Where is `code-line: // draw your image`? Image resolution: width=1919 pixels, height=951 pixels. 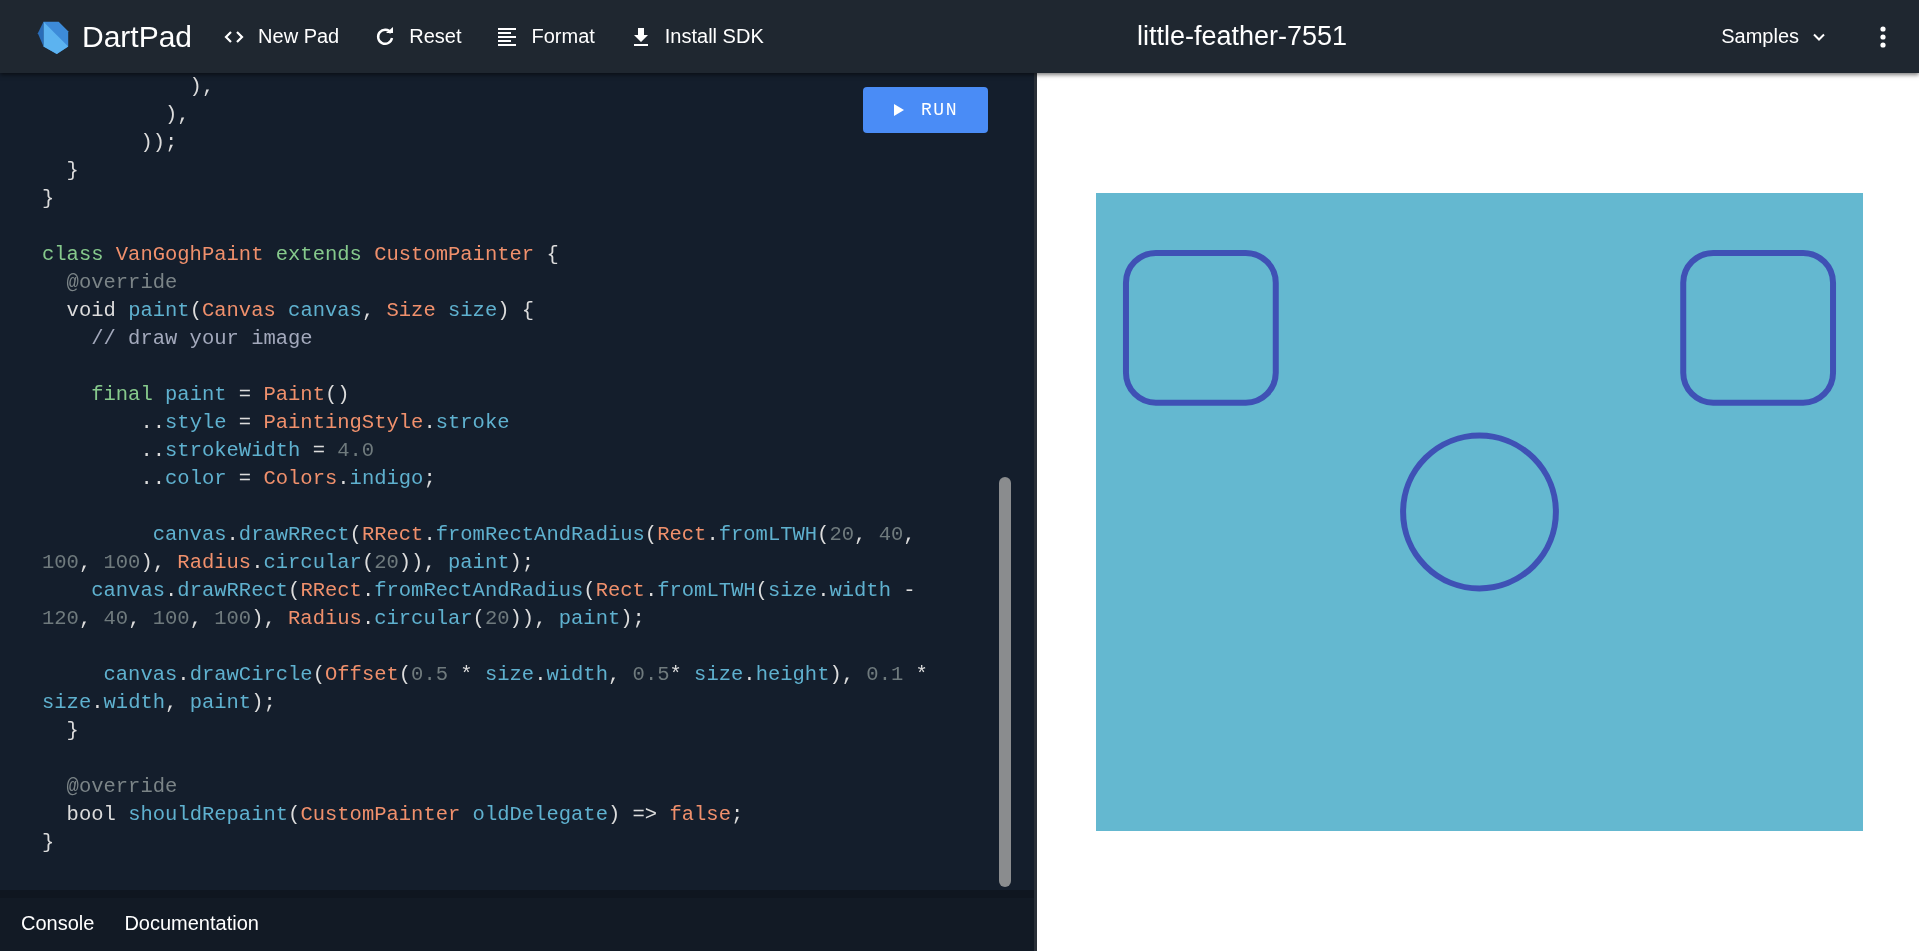 code-line: // draw your image is located at coordinates (201, 339).